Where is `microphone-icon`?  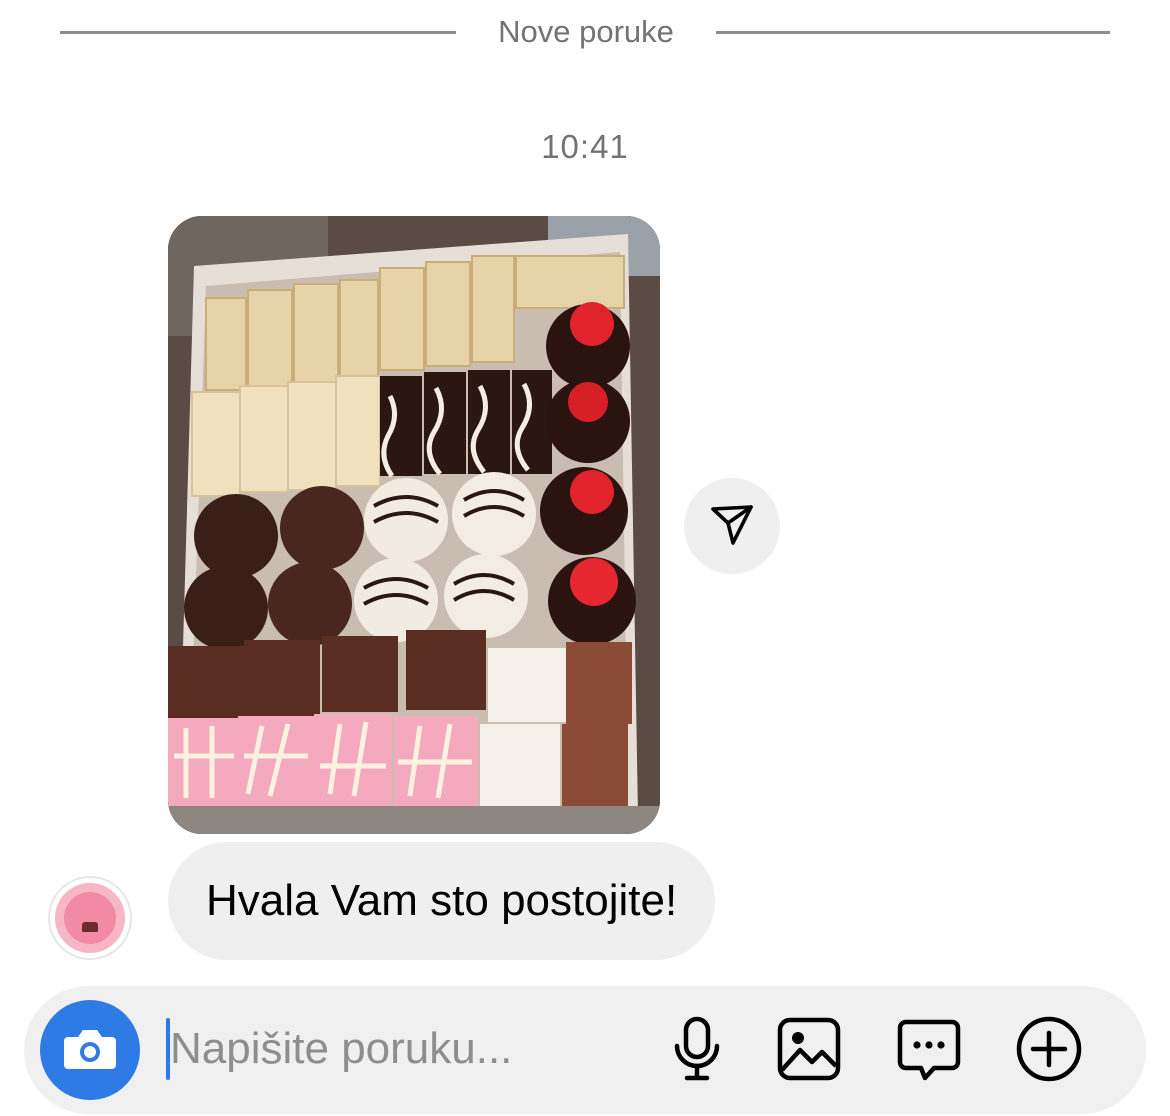
microphone-icon is located at coordinates (697, 1051).